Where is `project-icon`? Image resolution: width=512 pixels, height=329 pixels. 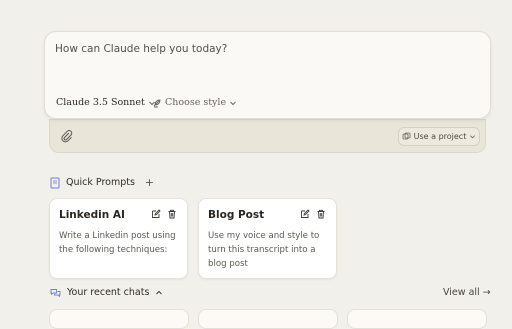 project-icon is located at coordinates (406, 136).